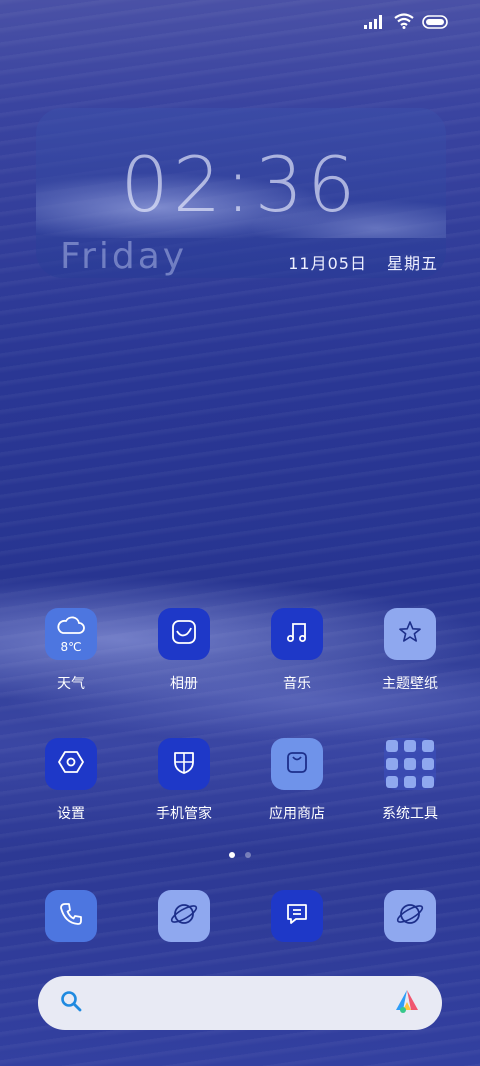 The image size is (480, 1066). I want to click on weather-tile: 8℃, so click(71, 634).